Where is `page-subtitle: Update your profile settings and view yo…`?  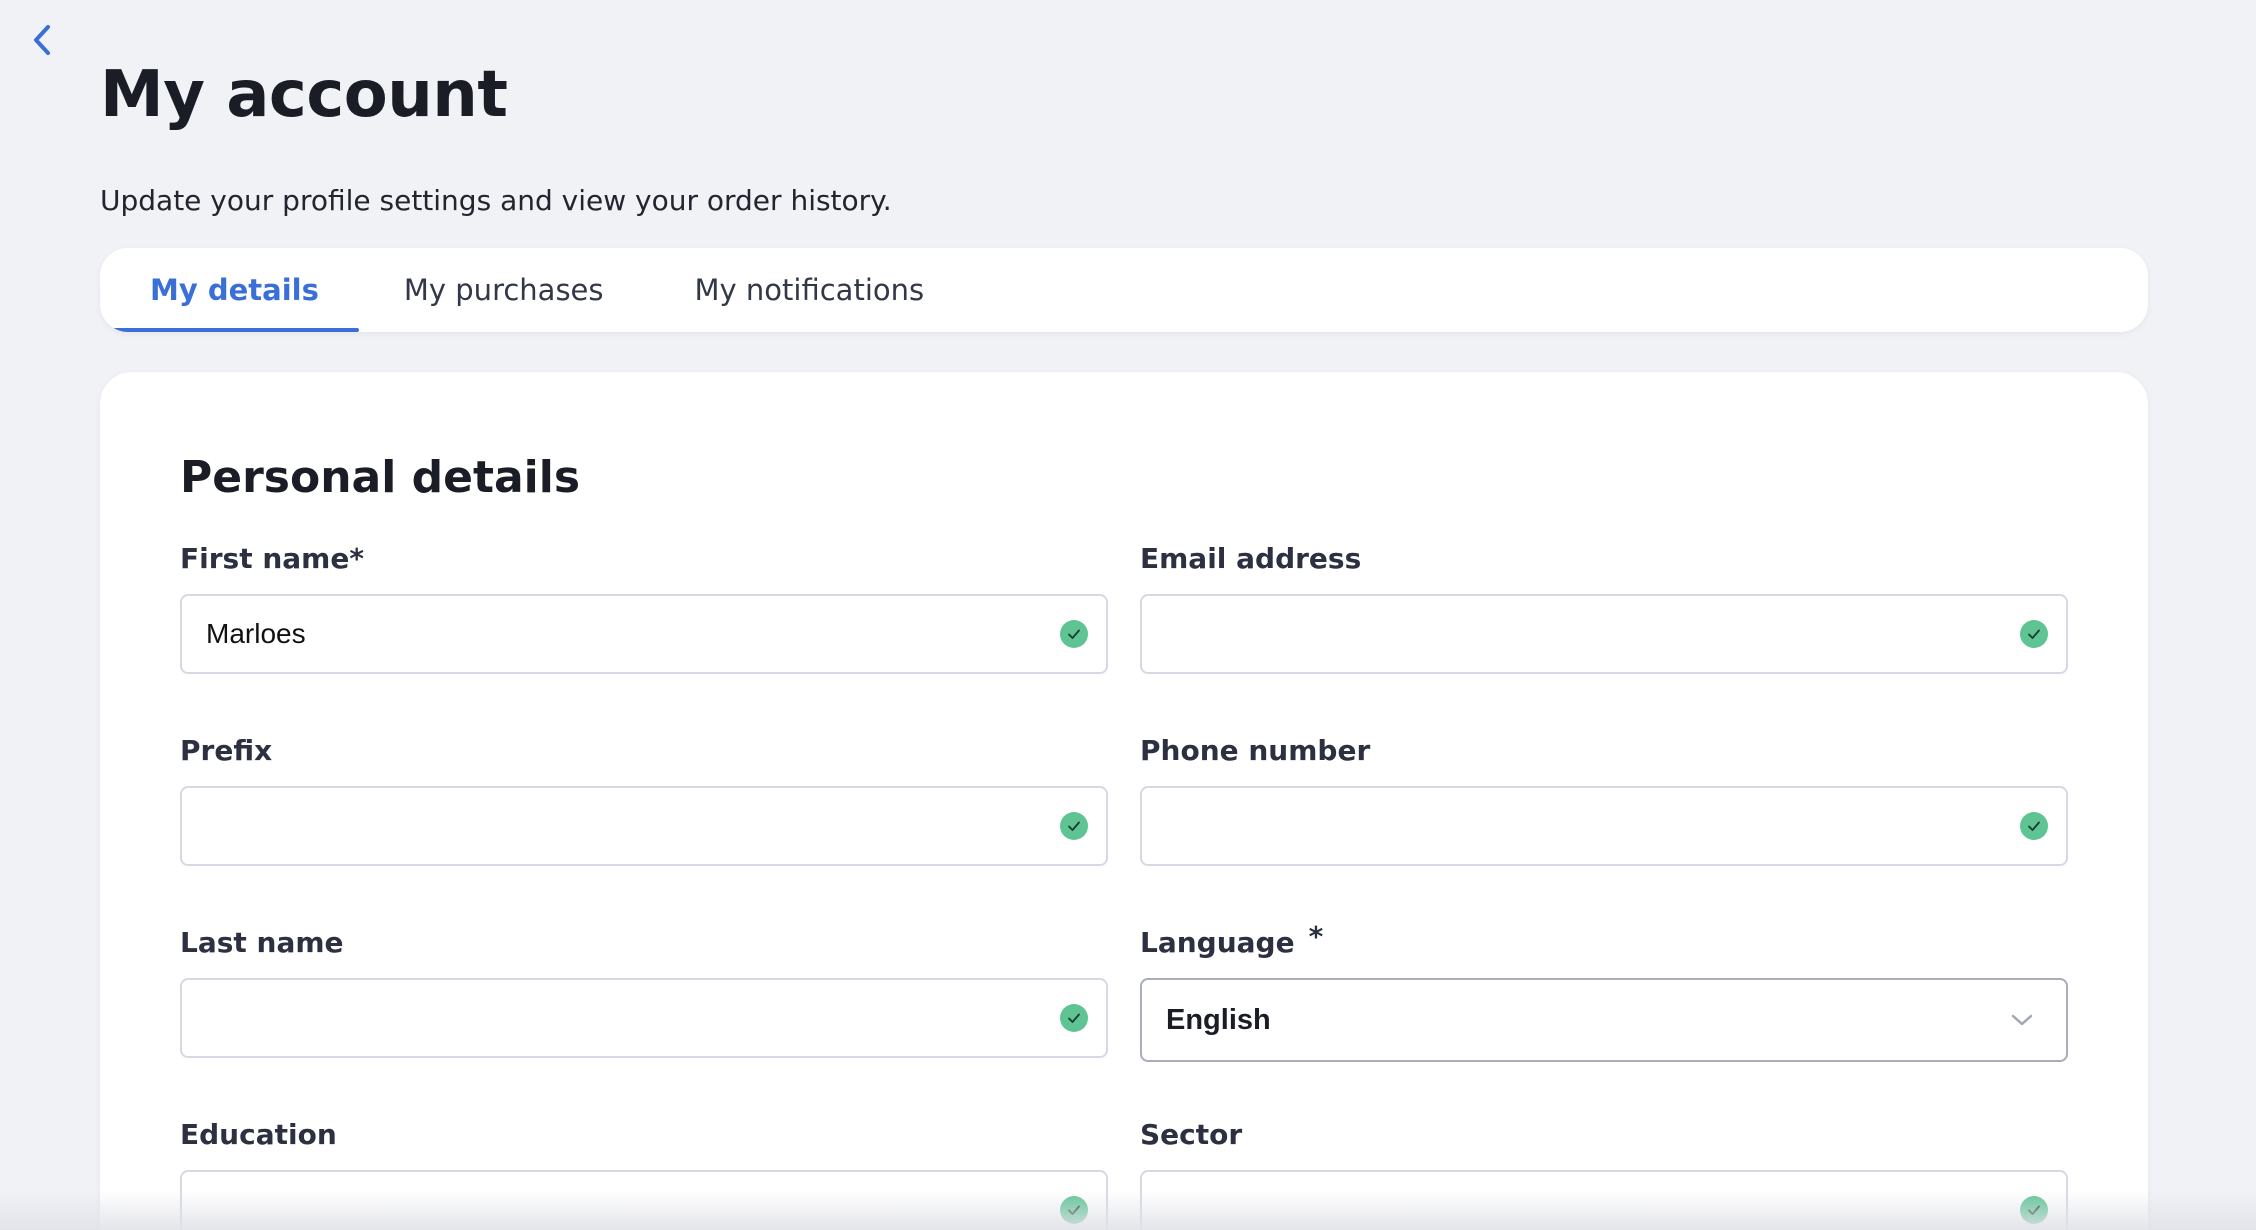
page-subtitle: Update your profile settings and view yo… is located at coordinates (496, 200).